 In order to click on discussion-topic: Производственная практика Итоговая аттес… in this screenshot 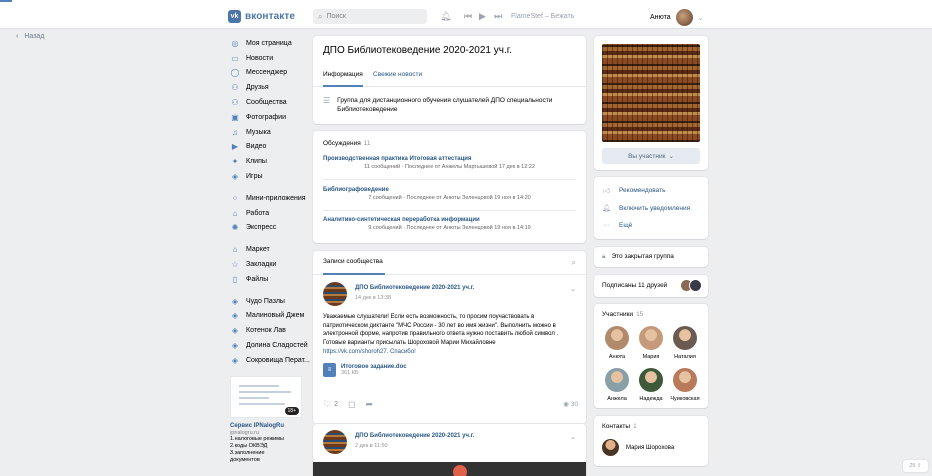, I will do `click(449, 163)`.